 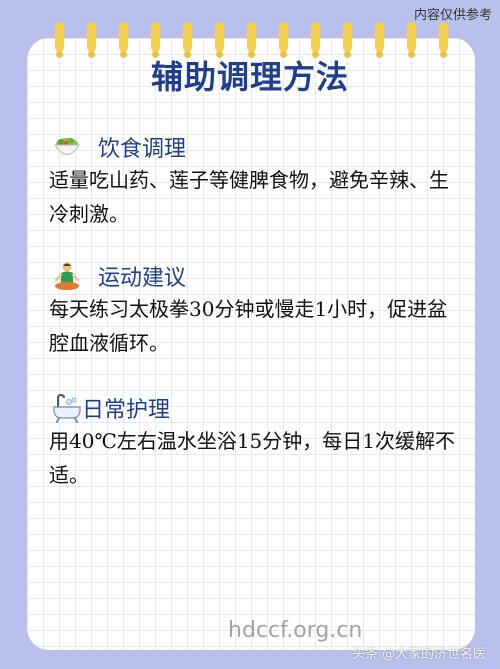 What do you see at coordinates (248, 326) in the screenshot?
I see `section-exercise-text: 每天练习太极拳30分钟或慢走1小时，促进盆腔血液循环。` at bounding box center [248, 326].